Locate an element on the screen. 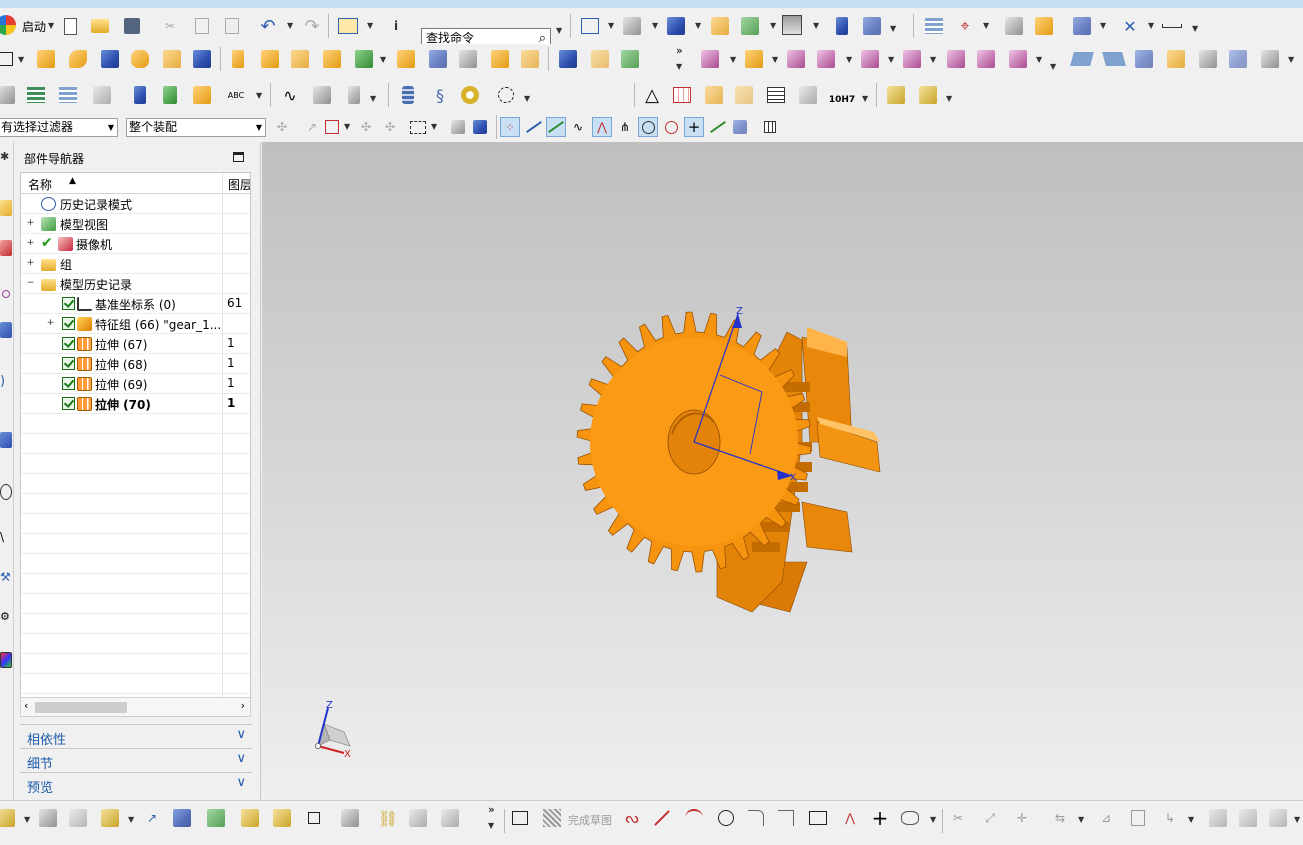 Image resolution: width=1303 pixels, height=845 pixels. line-snap-icon is located at coordinates (556, 127).